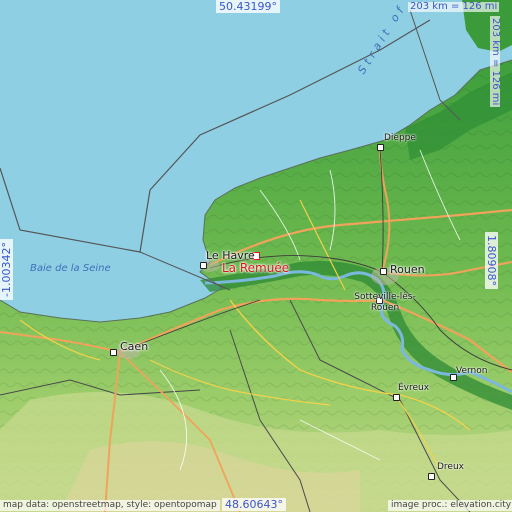 This screenshot has width=512, height=512. Describe the element at coordinates (134, 346) in the screenshot. I see `label-caen: Caen` at that location.